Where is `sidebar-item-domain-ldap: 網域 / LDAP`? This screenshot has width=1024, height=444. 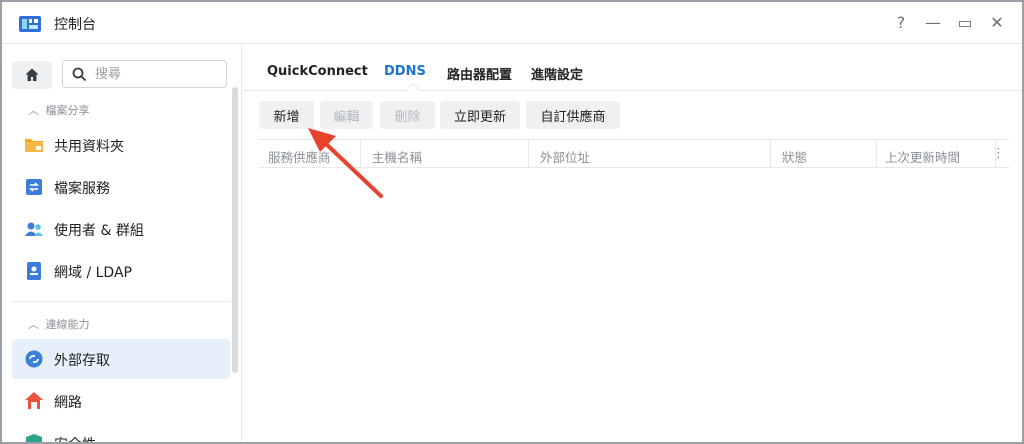 sidebar-item-domain-ldap: 網域 / LDAP is located at coordinates (121, 271).